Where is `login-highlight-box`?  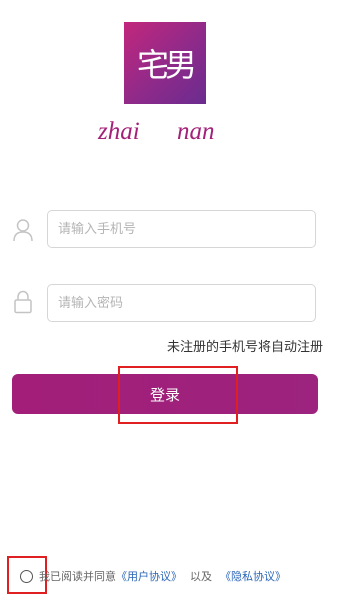
login-highlight-box is located at coordinates (178, 395).